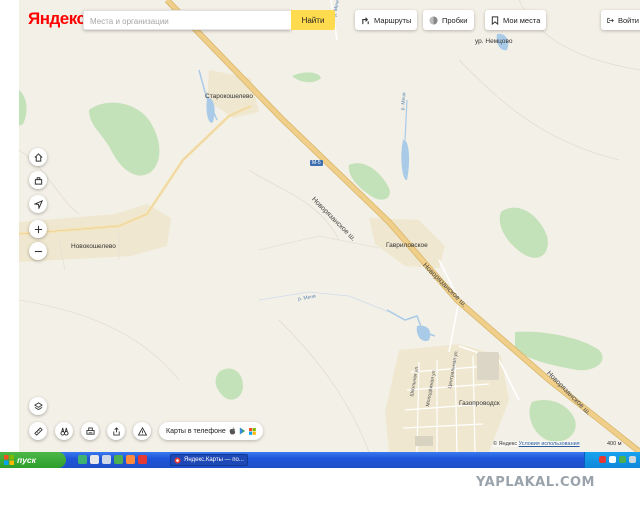 The height and width of the screenshot is (512, 640). I want to click on place-label-nemtsovo: ур. Немцово, so click(493, 41).